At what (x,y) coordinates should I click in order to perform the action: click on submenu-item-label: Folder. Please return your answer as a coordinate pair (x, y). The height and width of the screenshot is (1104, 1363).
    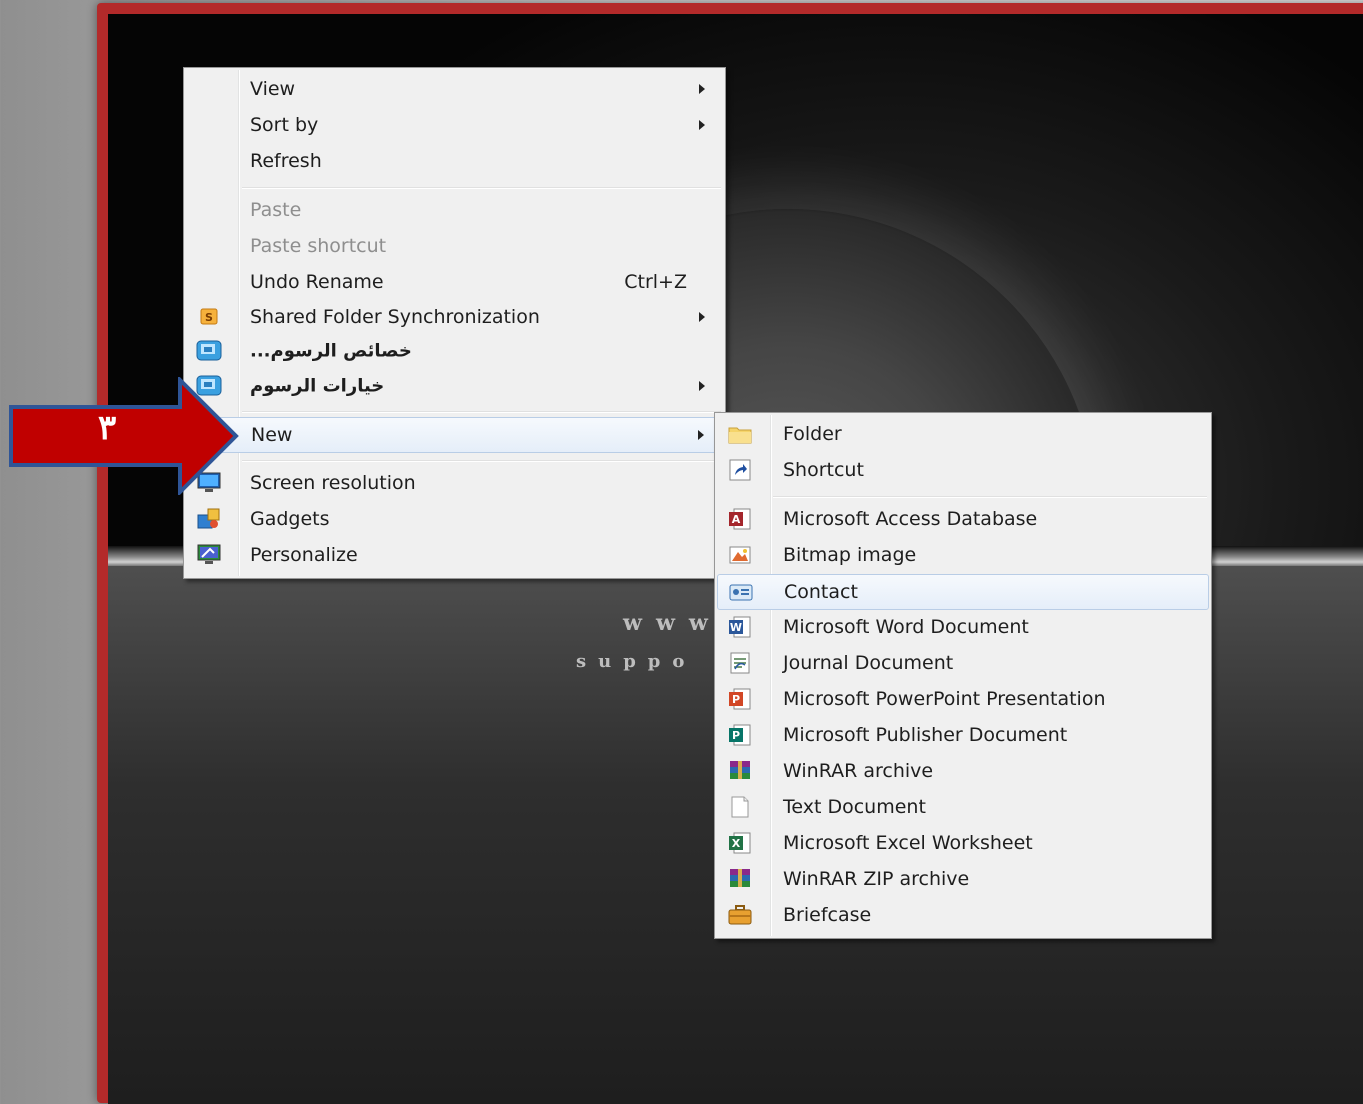
    Looking at the image, I should click on (812, 434).